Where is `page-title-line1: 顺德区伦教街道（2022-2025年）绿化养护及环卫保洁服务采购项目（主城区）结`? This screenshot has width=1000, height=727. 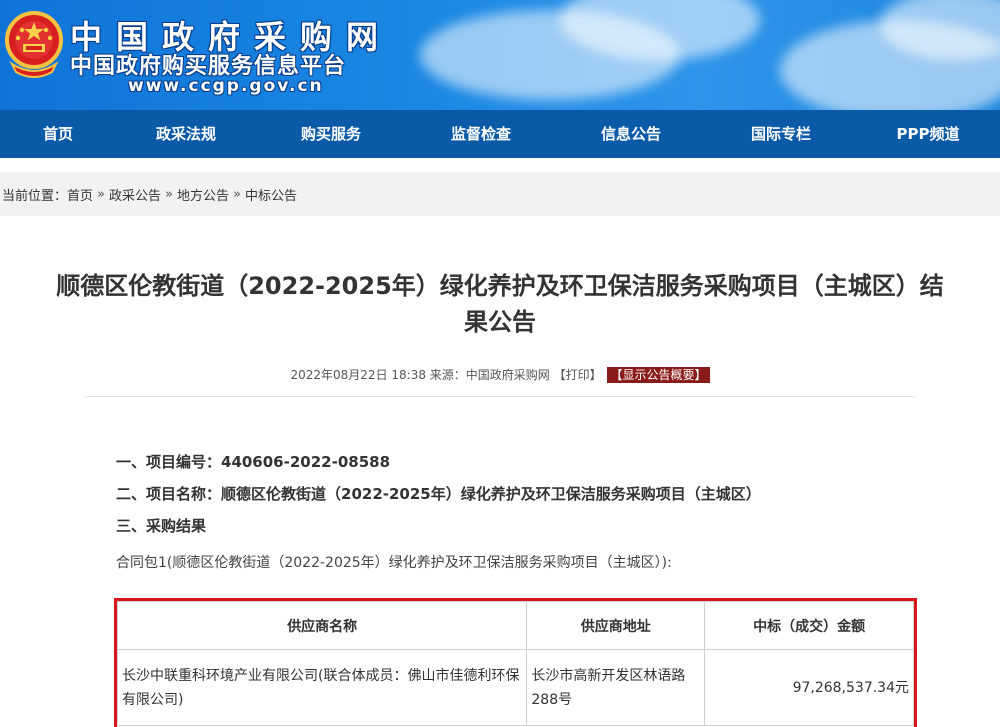 page-title-line1: 顺德区伦教街道（2022-2025年）绿化养护及环卫保洁服务采购项目（主城区）结 is located at coordinates (500, 286).